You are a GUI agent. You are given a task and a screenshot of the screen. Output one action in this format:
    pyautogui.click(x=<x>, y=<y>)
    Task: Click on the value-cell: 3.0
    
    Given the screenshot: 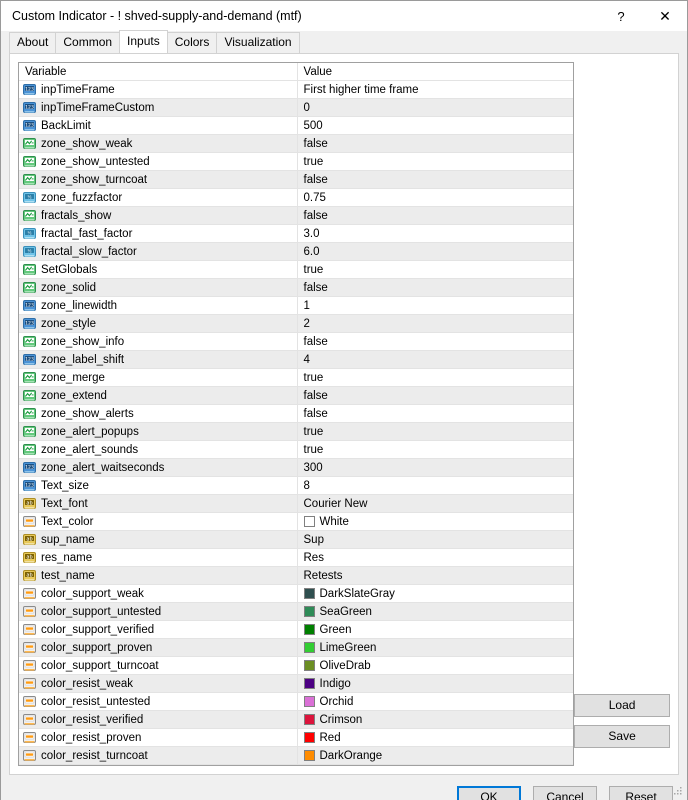 What is the action you would take?
    pyautogui.click(x=435, y=233)
    